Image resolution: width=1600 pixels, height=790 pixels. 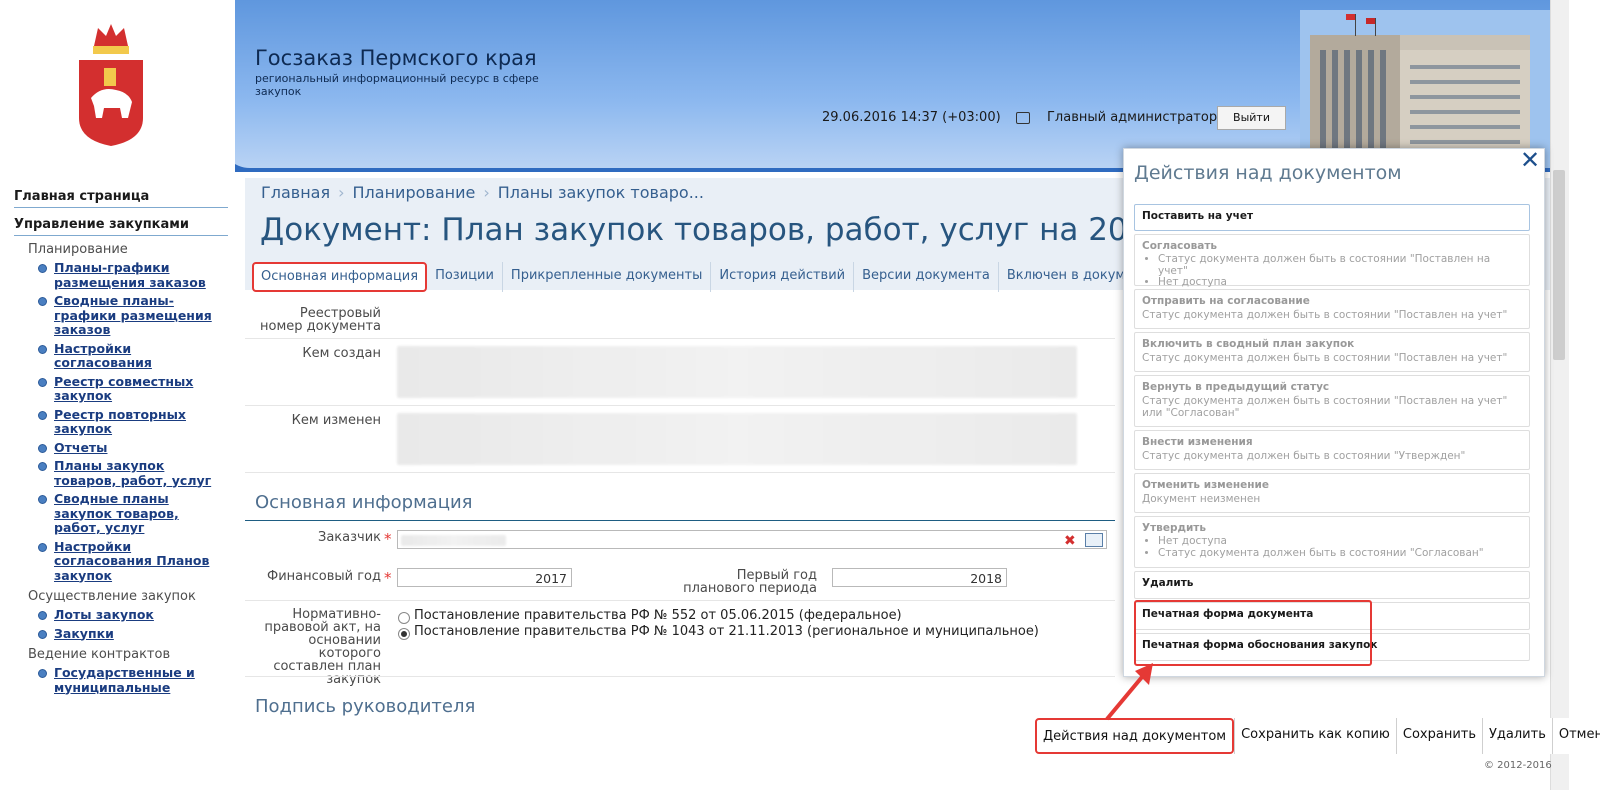 What do you see at coordinates (121, 225) in the screenshot?
I see `nav-procurement-management: Управление закупками` at bounding box center [121, 225].